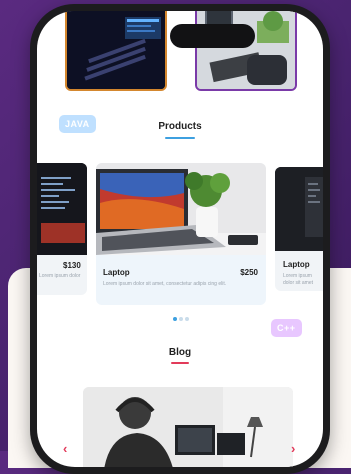 Image resolution: width=351 pixels, height=474 pixels. Describe the element at coordinates (299, 209) in the screenshot. I see `product-image-right` at that location.